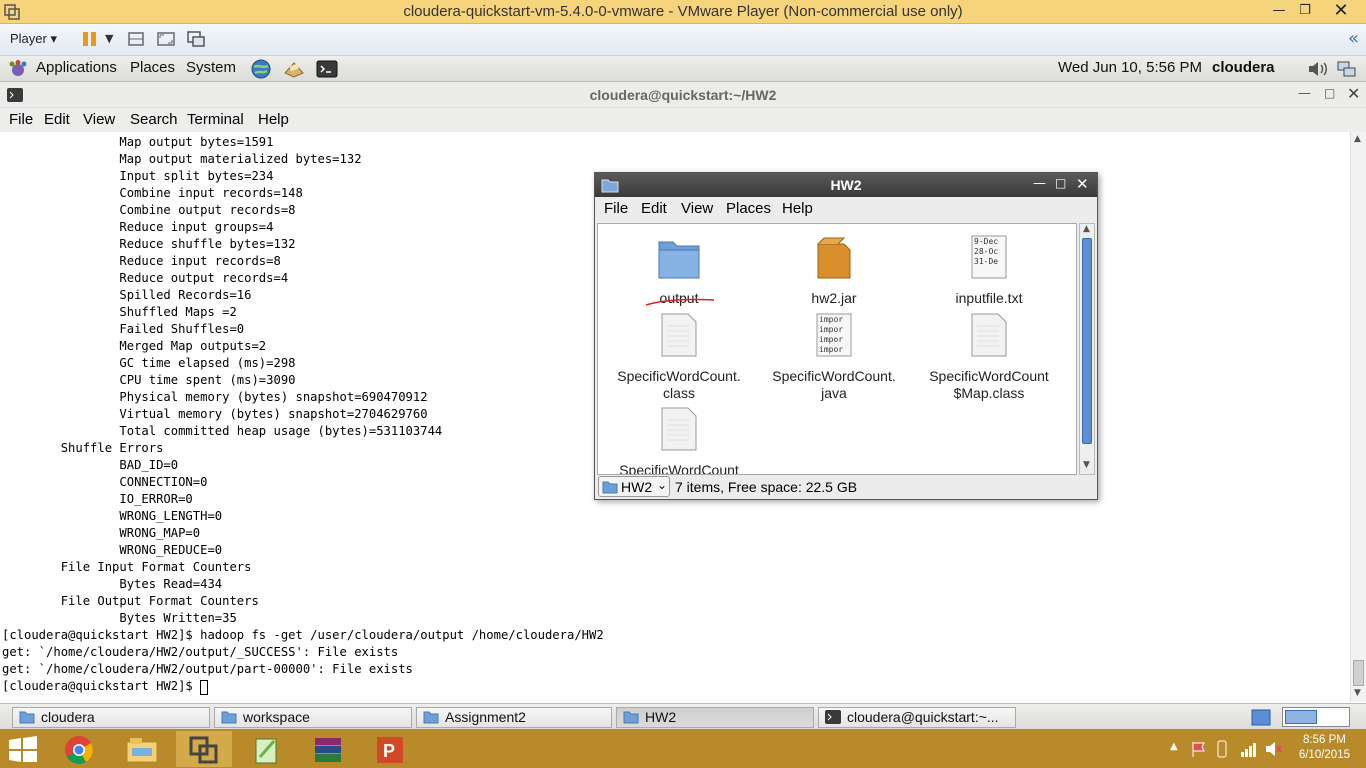 This screenshot has height=768, width=1366. What do you see at coordinates (616, 208) in the screenshot?
I see `fm-menu-file: File` at bounding box center [616, 208].